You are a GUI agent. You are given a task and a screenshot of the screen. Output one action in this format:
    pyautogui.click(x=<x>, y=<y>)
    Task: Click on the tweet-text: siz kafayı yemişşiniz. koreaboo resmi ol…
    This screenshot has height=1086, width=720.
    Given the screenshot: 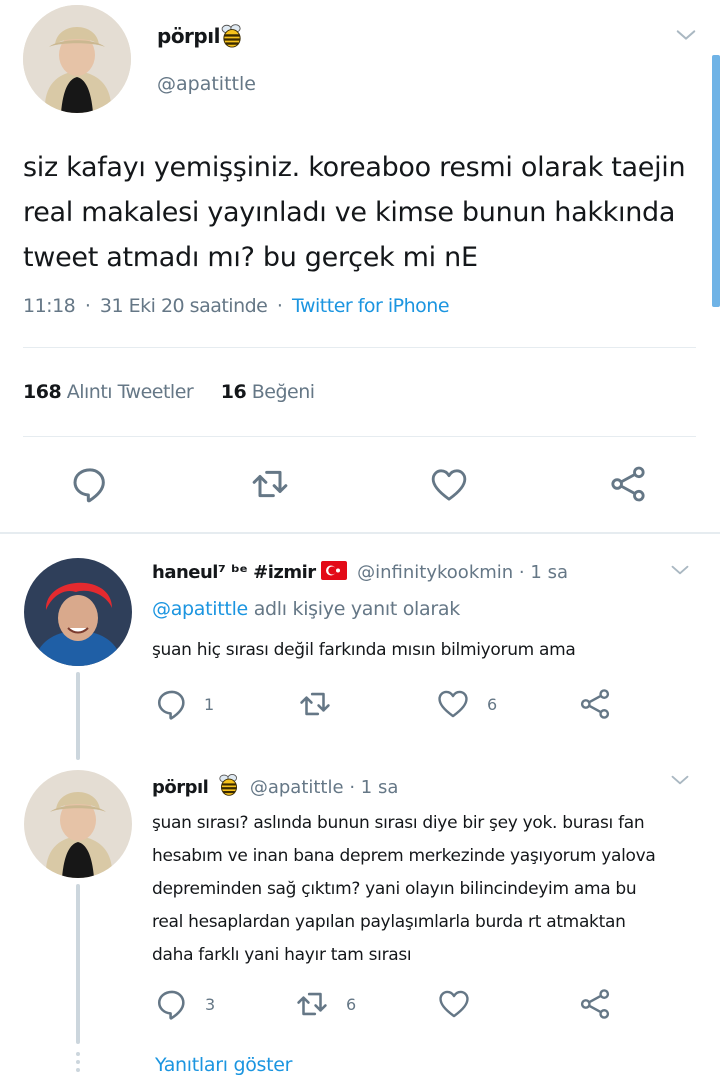 What is the action you would take?
    pyautogui.click(x=368, y=212)
    